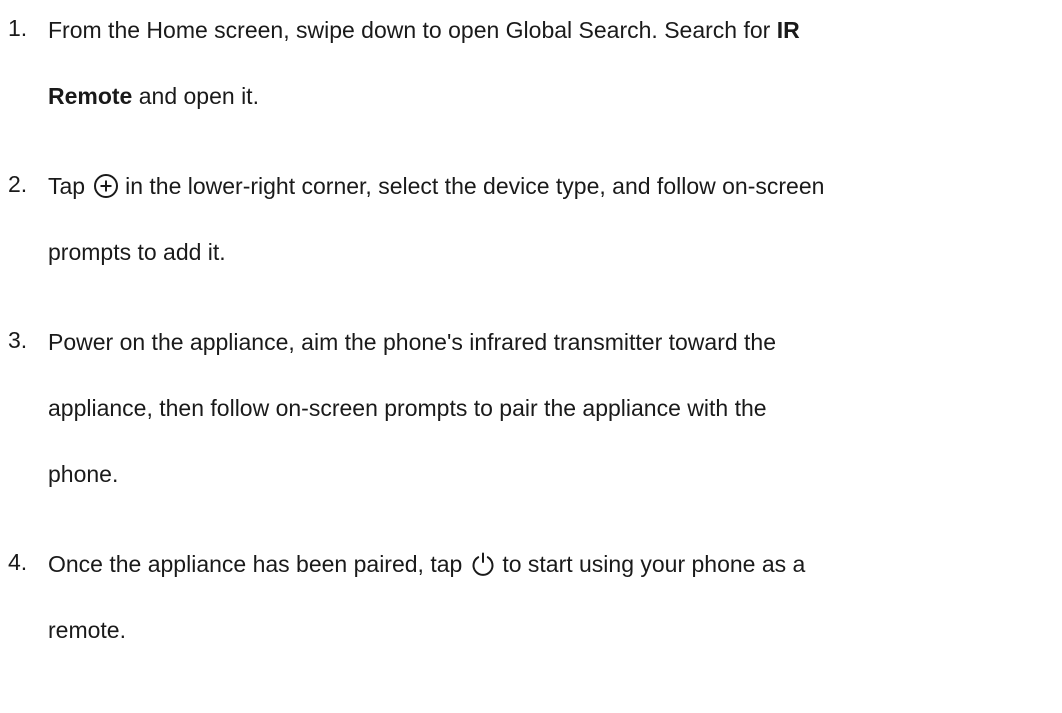 The height and width of the screenshot is (713, 1062). I want to click on step-number: 2., so click(18, 184).